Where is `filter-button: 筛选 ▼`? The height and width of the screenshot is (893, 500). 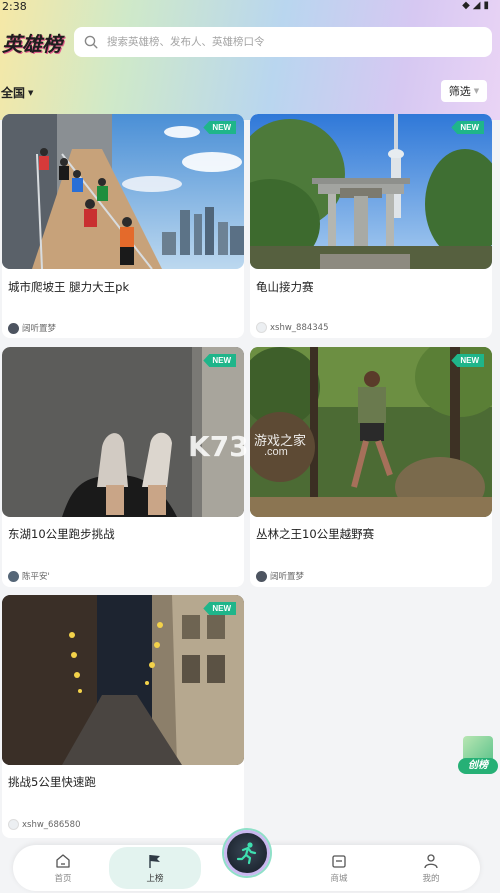 filter-button: 筛选 ▼ is located at coordinates (464, 91).